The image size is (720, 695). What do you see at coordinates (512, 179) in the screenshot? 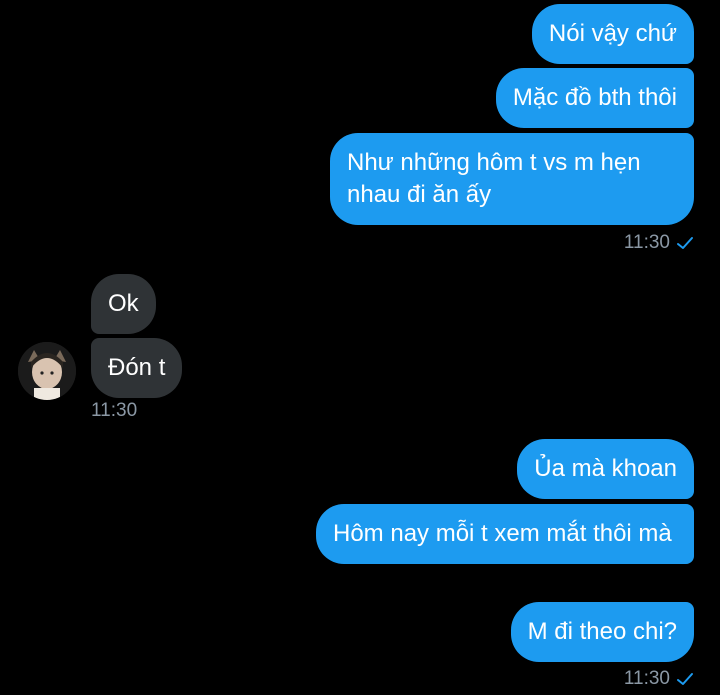
I see `message-bubble-outgoing: Như những hôm t vs m hẹn nhau đi ăn ấy` at bounding box center [512, 179].